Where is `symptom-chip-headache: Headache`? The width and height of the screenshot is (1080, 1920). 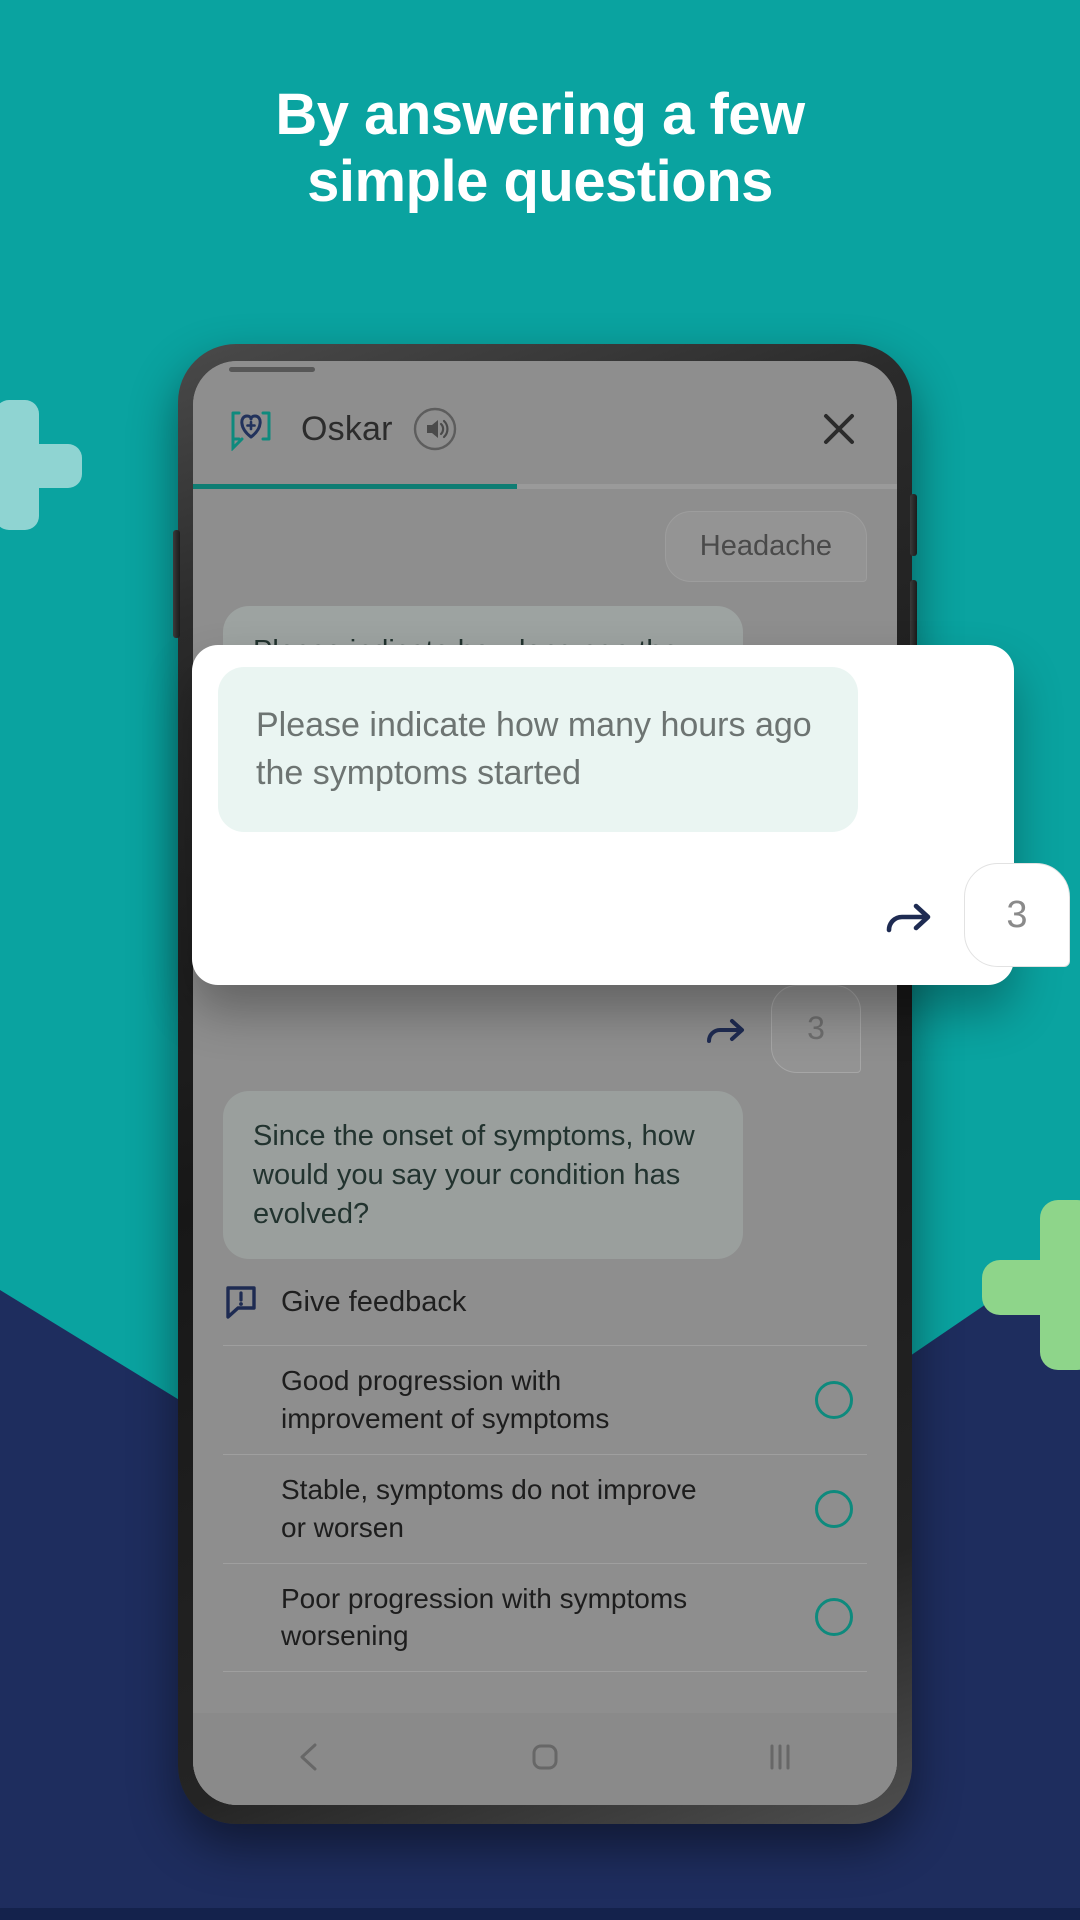 symptom-chip-headache: Headache is located at coordinates (765, 546).